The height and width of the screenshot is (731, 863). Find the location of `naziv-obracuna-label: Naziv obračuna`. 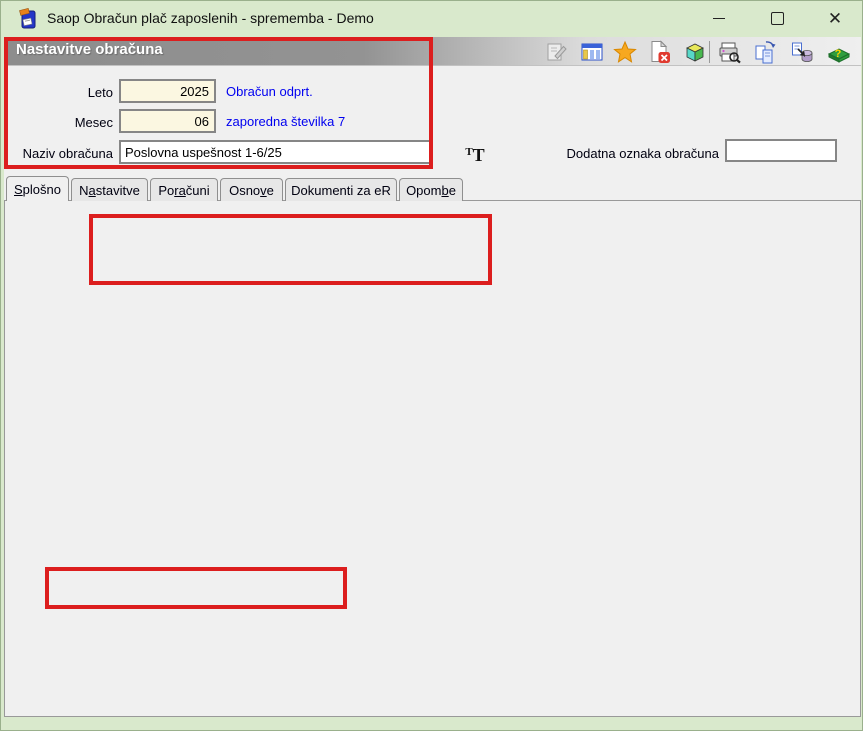

naziv-obracuna-label: Naziv obračuna is located at coordinates (67, 153).